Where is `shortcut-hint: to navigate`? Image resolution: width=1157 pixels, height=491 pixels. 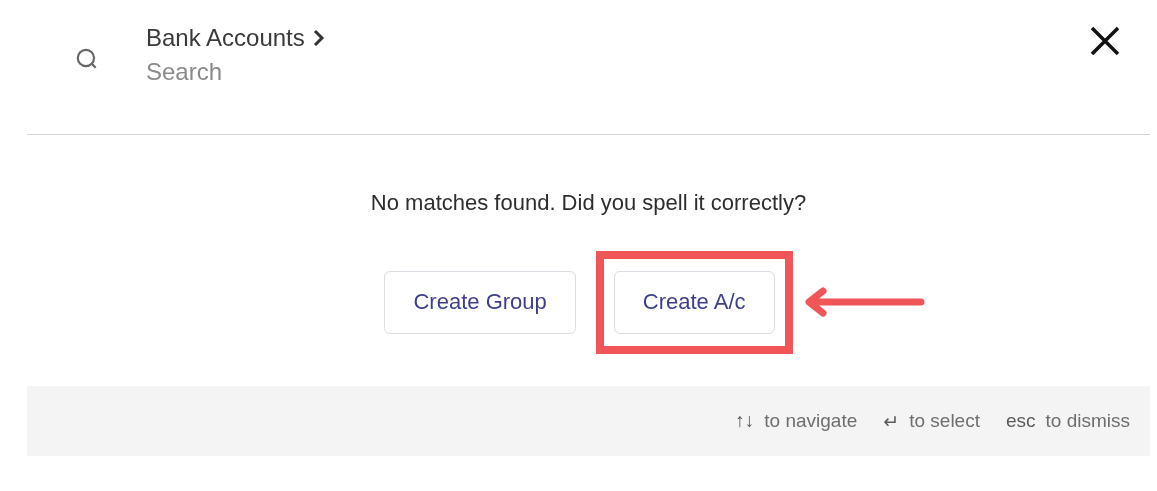
shortcut-hint: to navigate is located at coordinates (811, 421).